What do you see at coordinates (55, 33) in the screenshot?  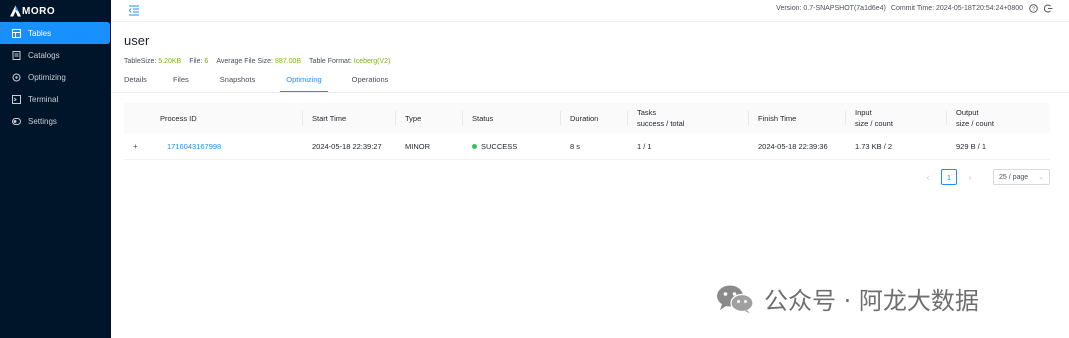 I see `sidebar-item-tables: Tables` at bounding box center [55, 33].